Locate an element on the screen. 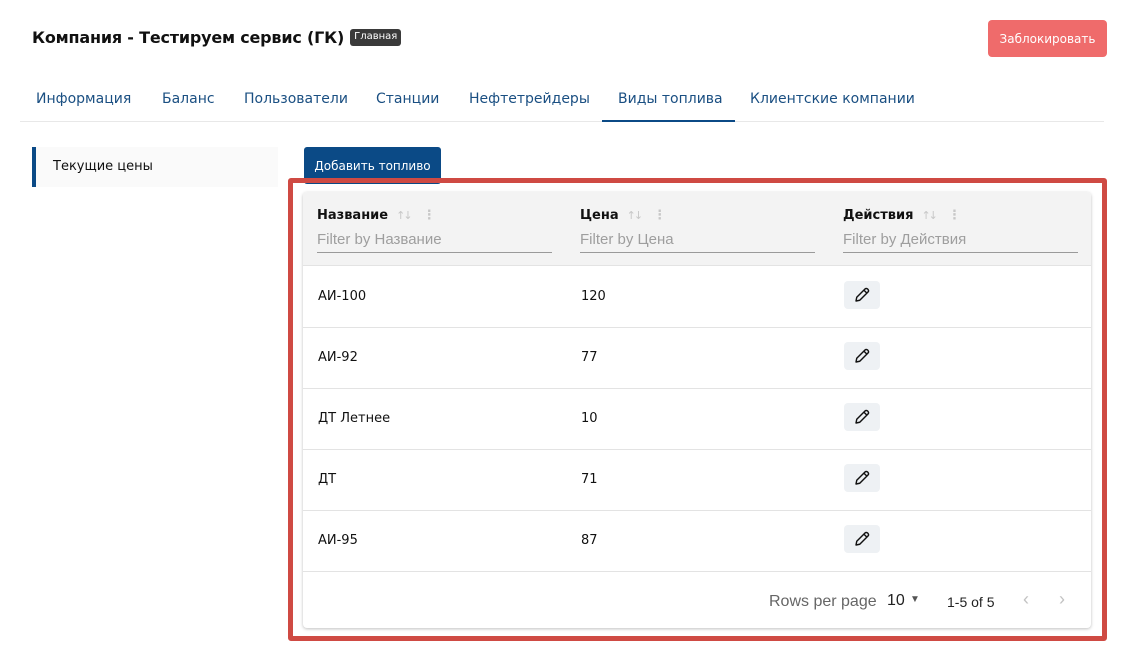 Image resolution: width=1146 pixels, height=661 pixels. column-header-actions: Действия ↑↓ ⋮ Filter by Действия is located at coordinates (960, 230).